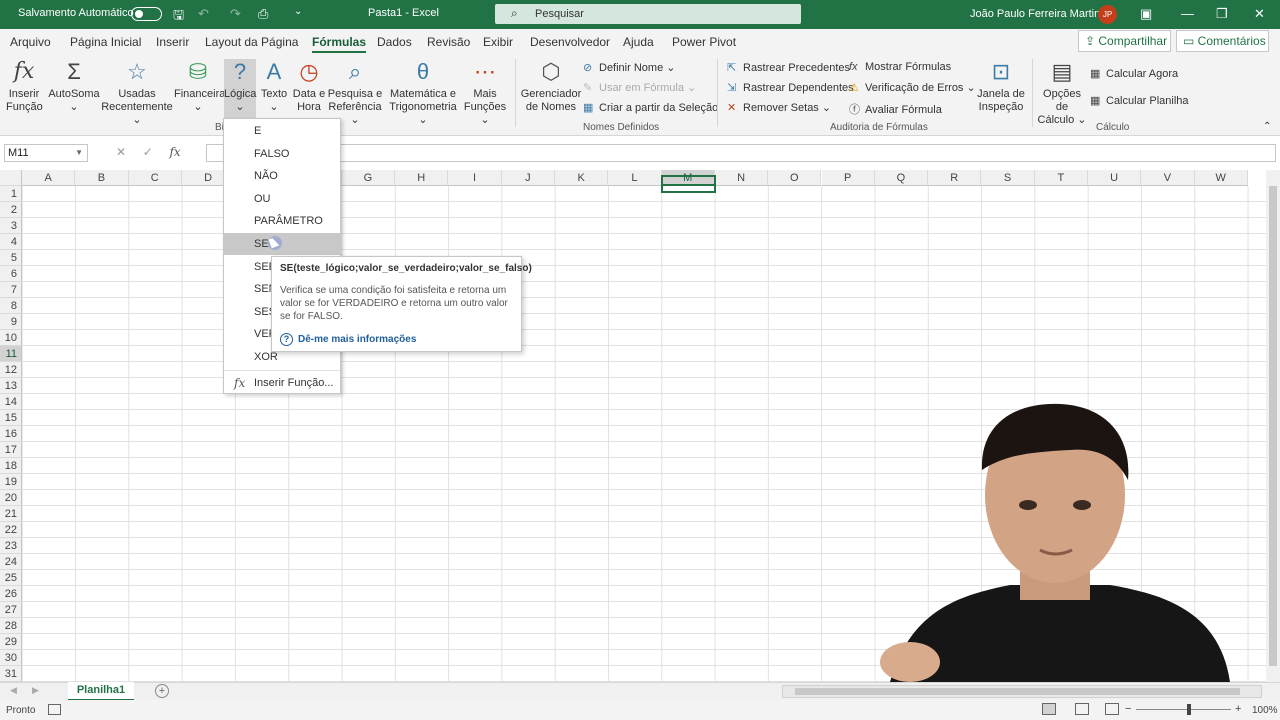 The height and width of the screenshot is (720, 1280). I want to click on zoom-level: 100%, so click(1265, 710).